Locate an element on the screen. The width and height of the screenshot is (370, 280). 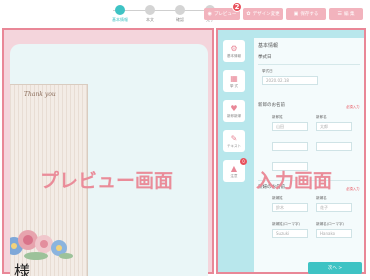
step-label: 本文 is located at coordinates (150, 19).